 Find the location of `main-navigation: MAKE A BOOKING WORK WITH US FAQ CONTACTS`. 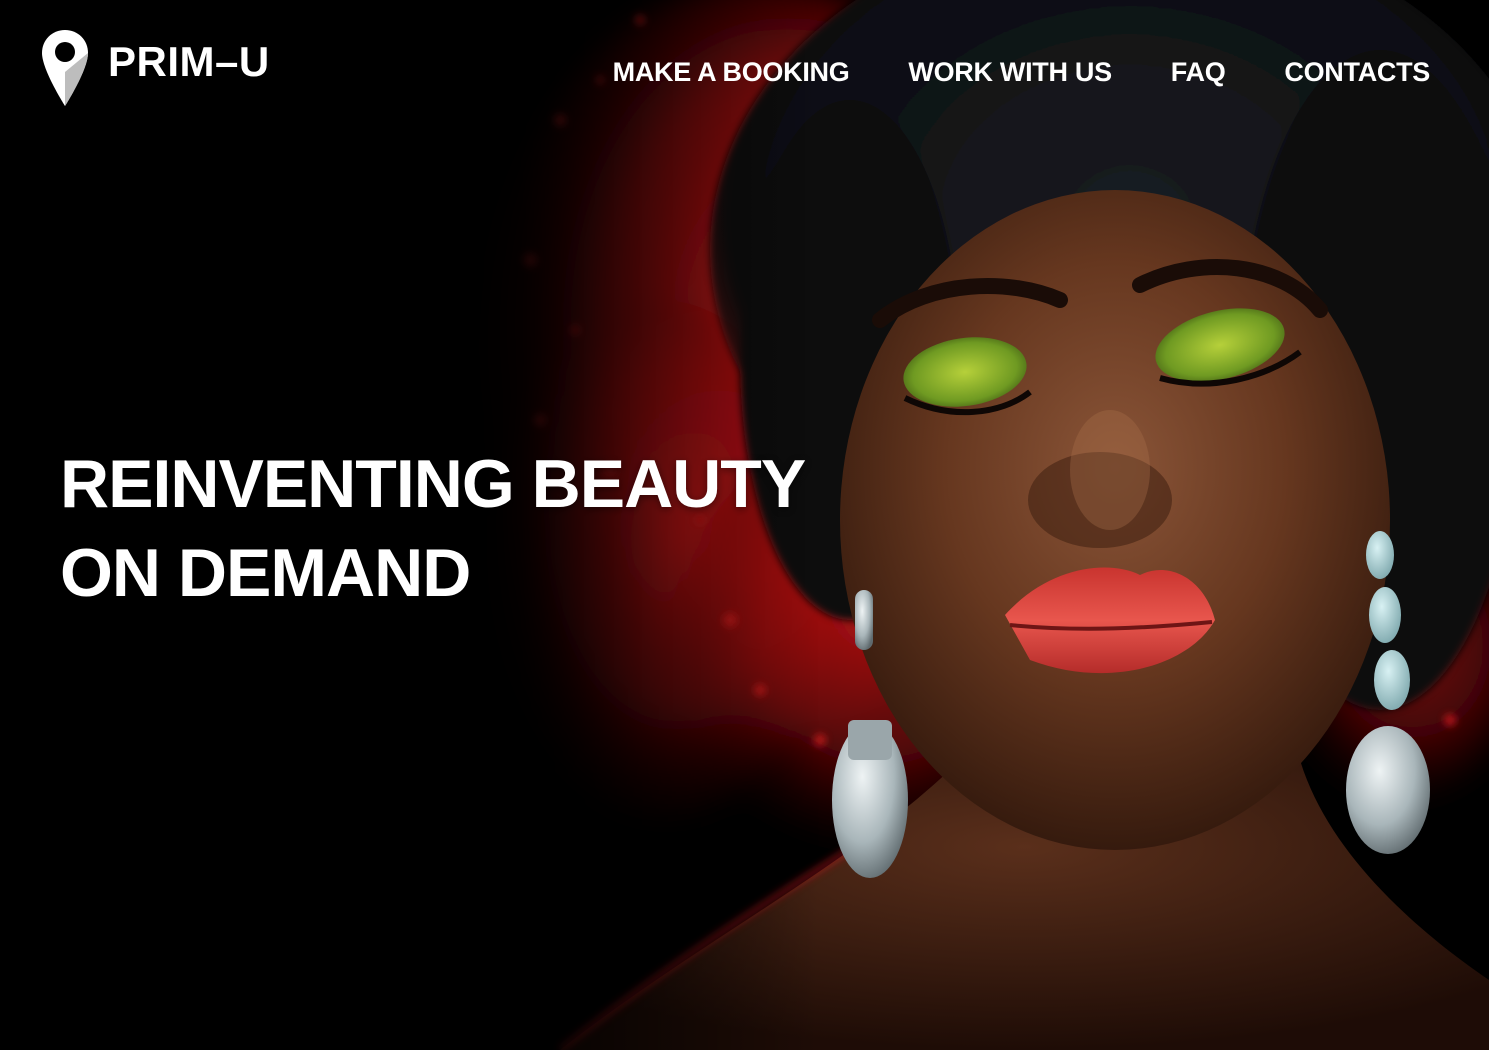

main-navigation: MAKE A BOOKING WORK WITH US FAQ CONTACTS is located at coordinates (1022, 72).